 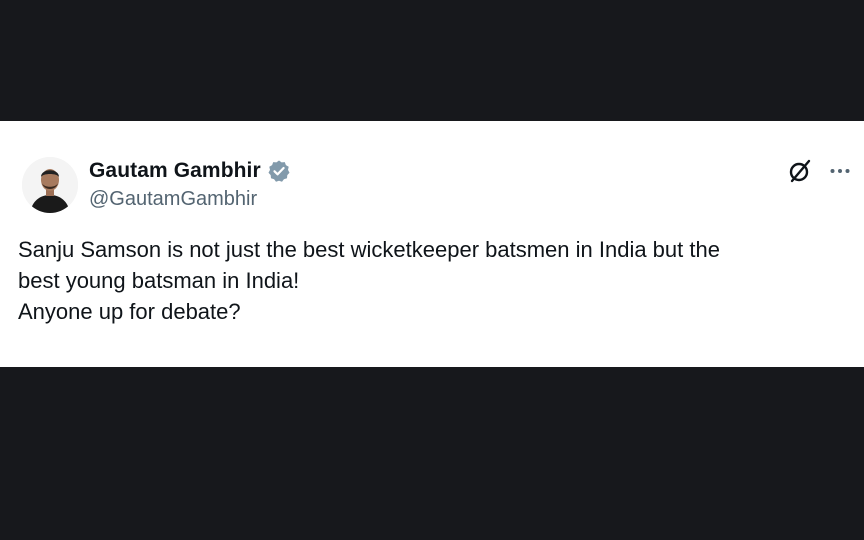 What do you see at coordinates (175, 171) in the screenshot?
I see `author-display-name: Gautam Gambhir` at bounding box center [175, 171].